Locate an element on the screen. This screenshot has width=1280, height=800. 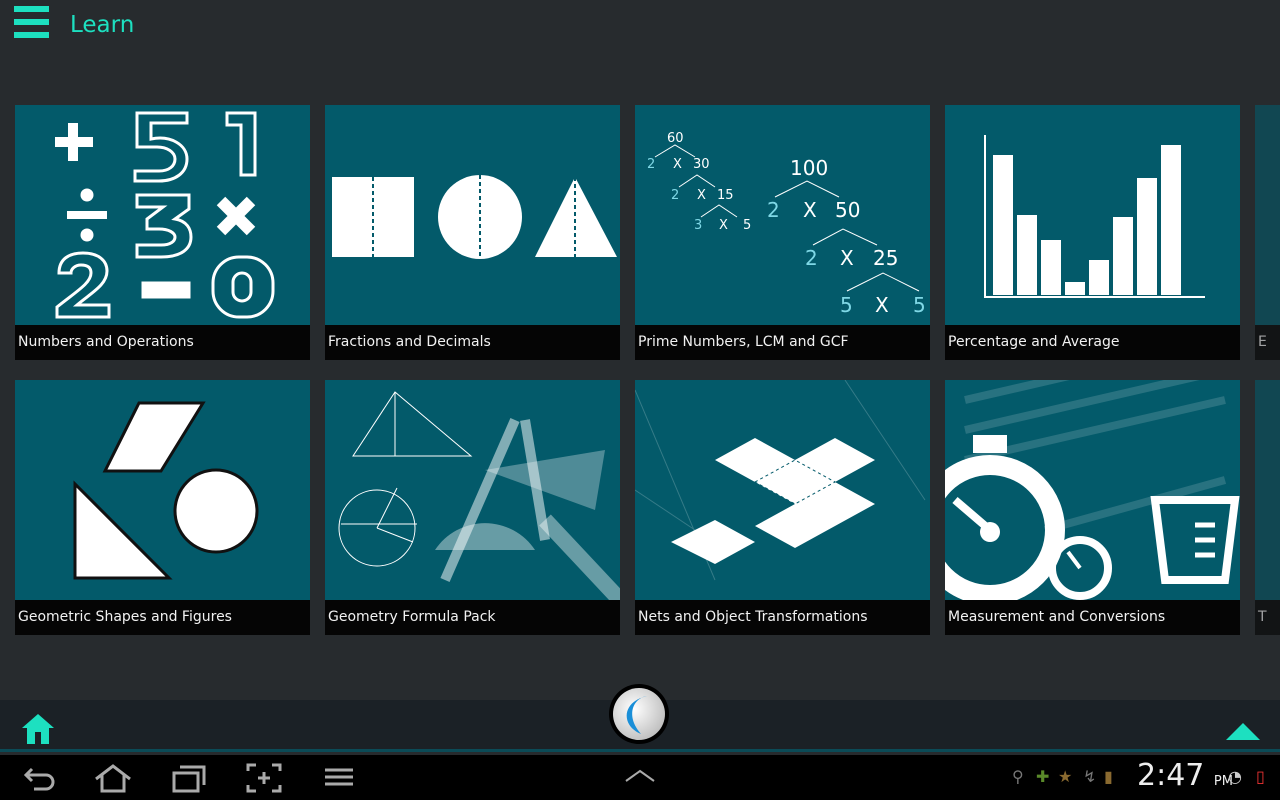
tile-fractions-and-decimals: Fractions and Decimals is located at coordinates (472, 232).